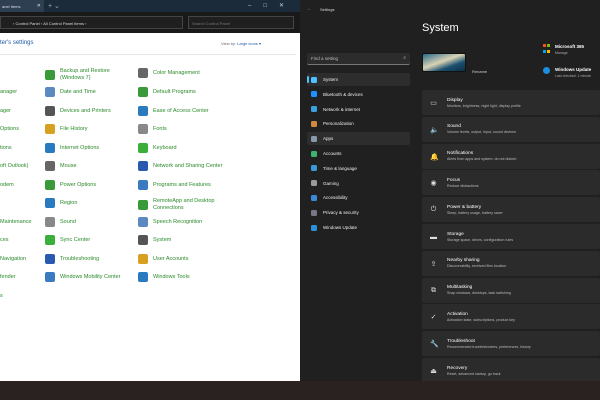 The image size is (600, 400). What do you see at coordinates (162, 239) in the screenshot?
I see `item-label: System` at bounding box center [162, 239].